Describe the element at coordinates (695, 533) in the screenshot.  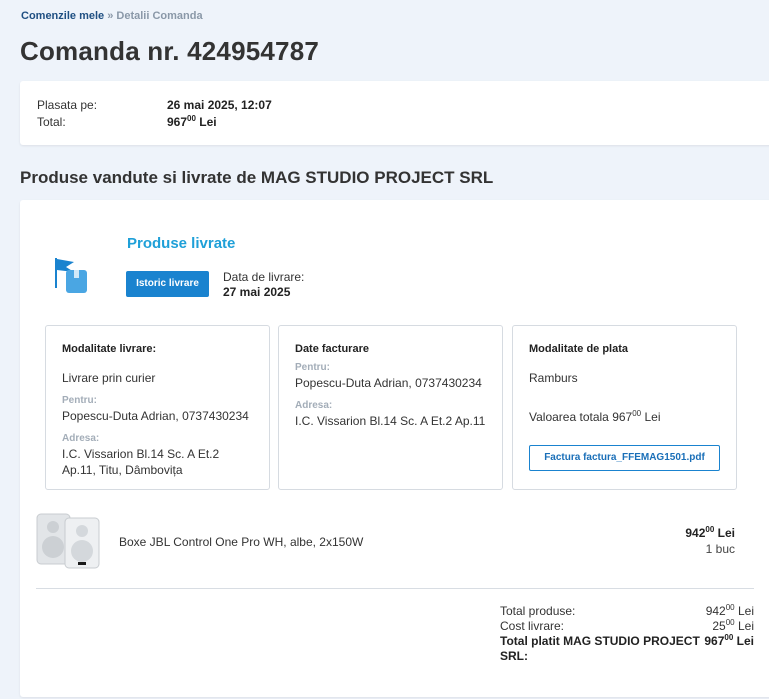
I see `product-price-int: 942` at that location.